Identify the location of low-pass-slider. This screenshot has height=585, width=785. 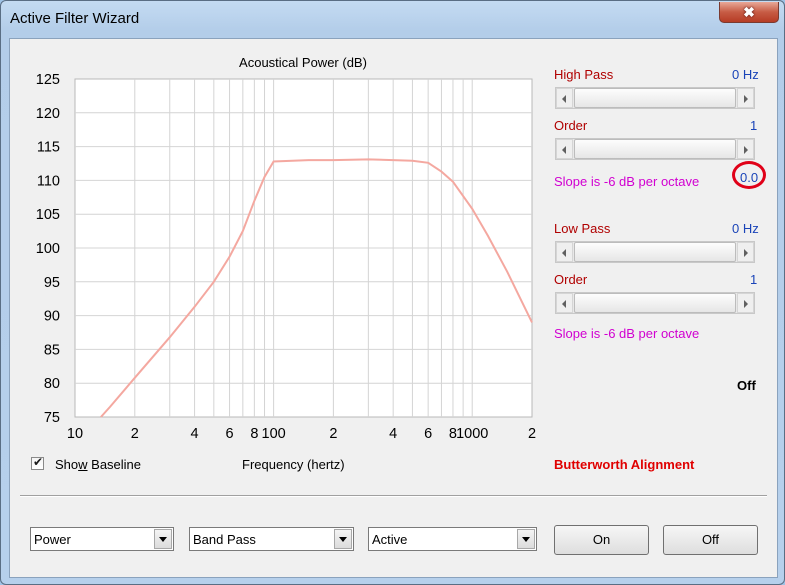
(655, 252).